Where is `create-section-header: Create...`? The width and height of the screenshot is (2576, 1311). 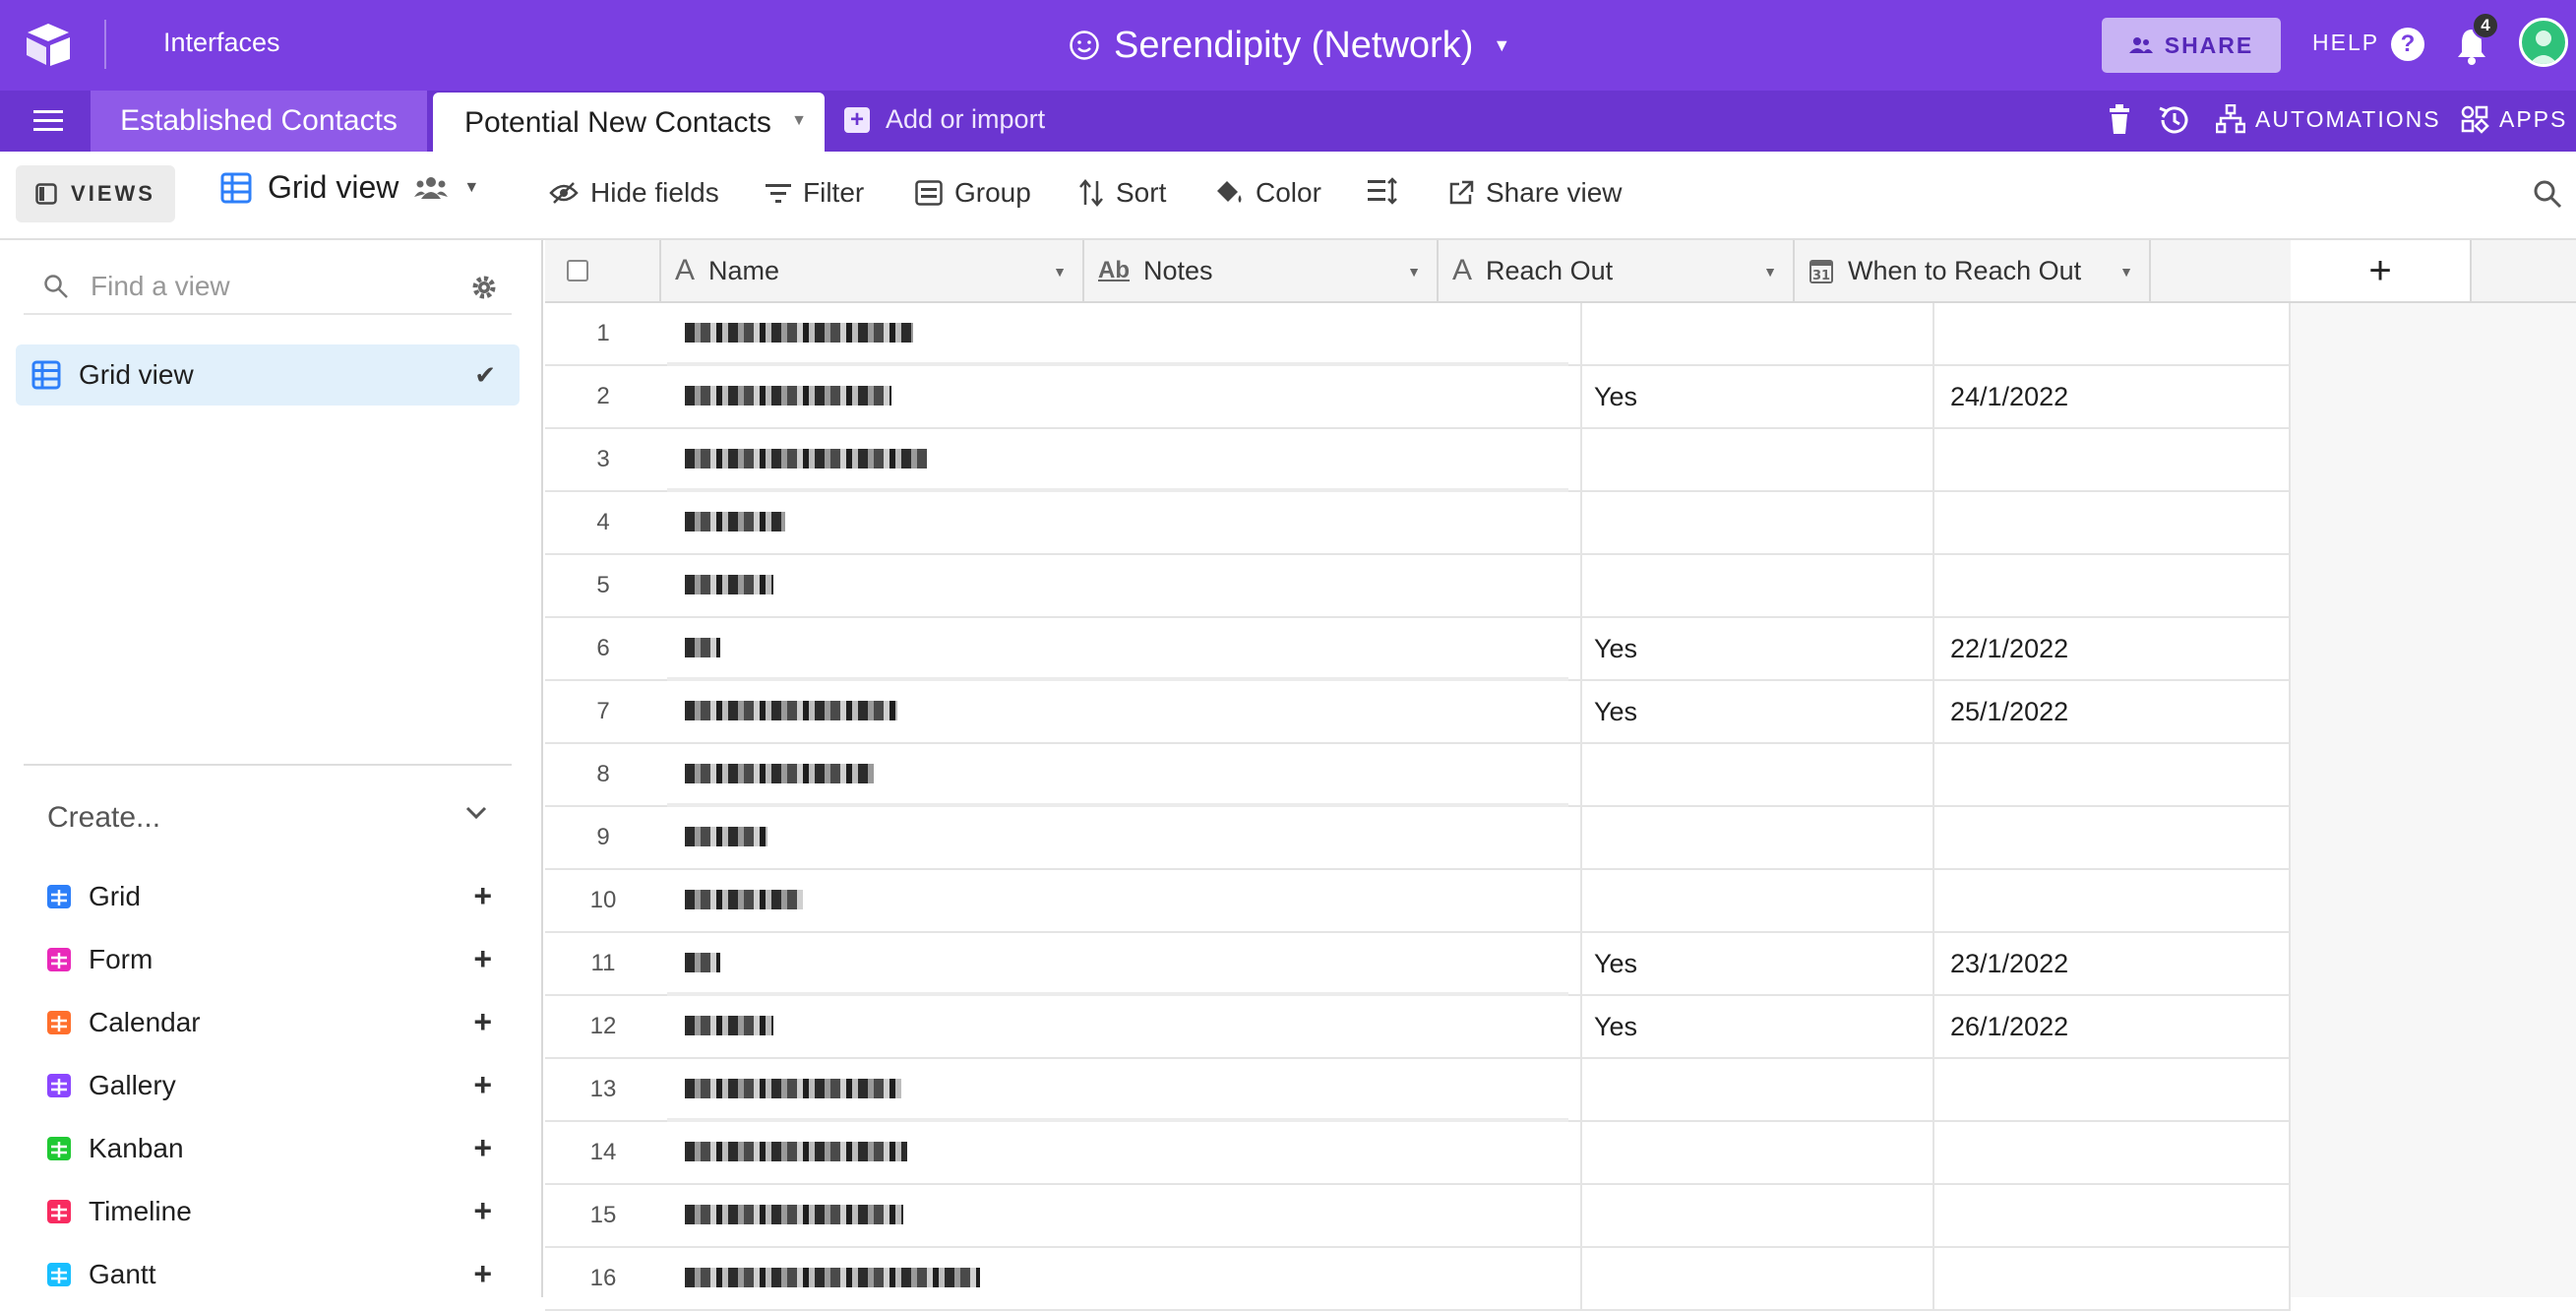 create-section-header: Create... is located at coordinates (103, 818).